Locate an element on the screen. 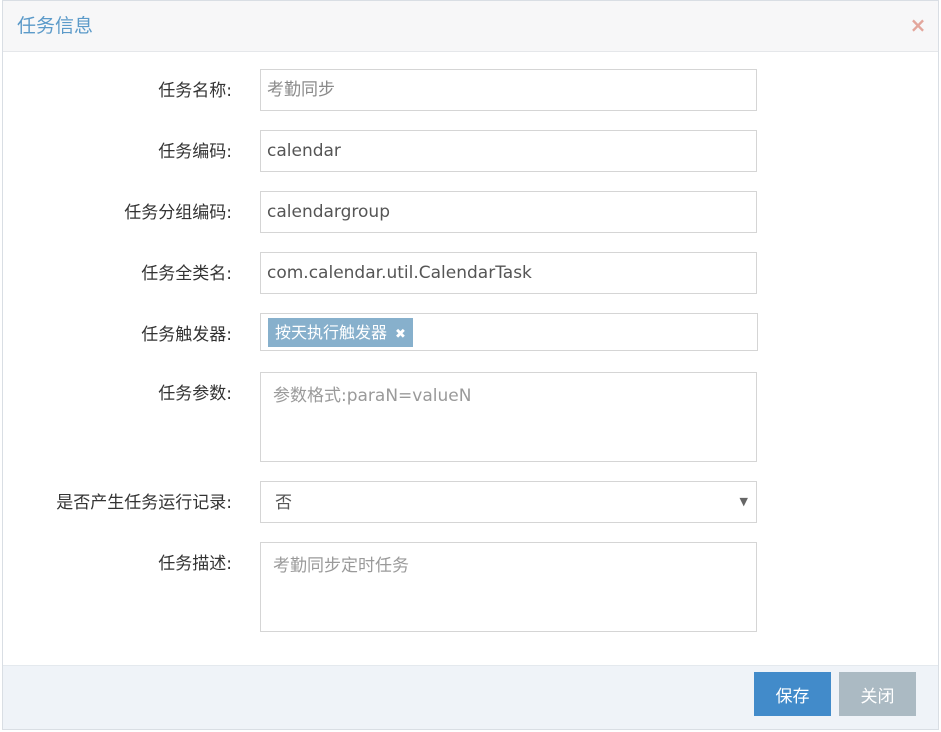 This screenshot has height=732, width=941. tag-remove-icon: ✖ is located at coordinates (400, 334).